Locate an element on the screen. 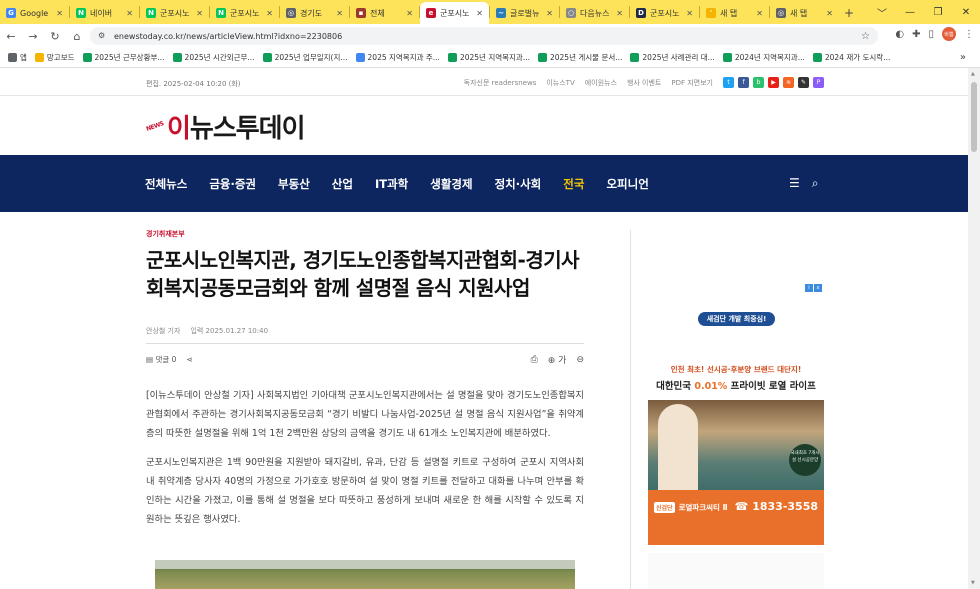 The height and width of the screenshot is (589, 980). globe-icon: ◎ is located at coordinates (291, 13).